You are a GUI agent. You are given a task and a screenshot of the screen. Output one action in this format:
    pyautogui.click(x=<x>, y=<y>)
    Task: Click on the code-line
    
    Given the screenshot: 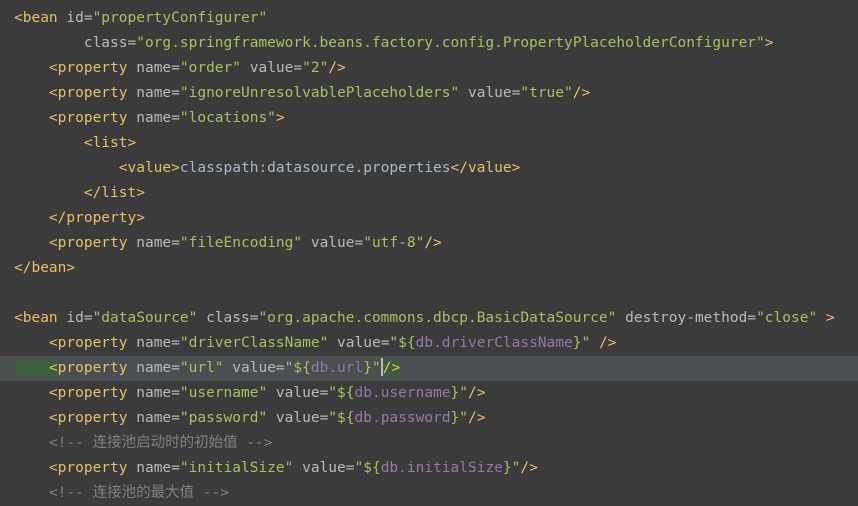 What is the action you would take?
    pyautogui.click(x=429, y=293)
    